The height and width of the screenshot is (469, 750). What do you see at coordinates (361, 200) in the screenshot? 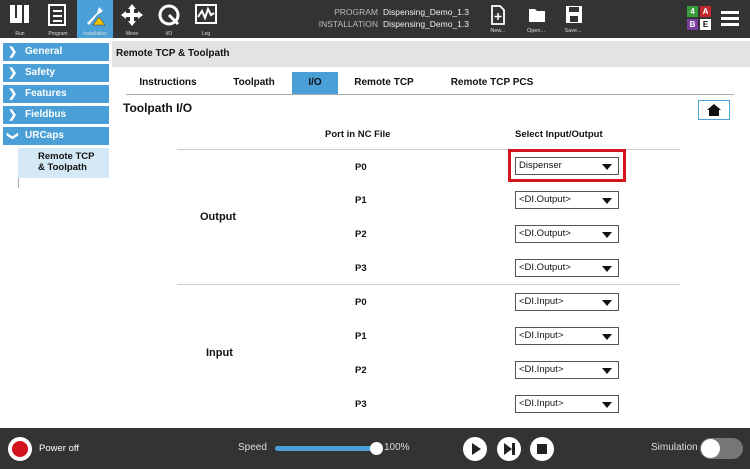
I see `output-port-label: P1` at bounding box center [361, 200].